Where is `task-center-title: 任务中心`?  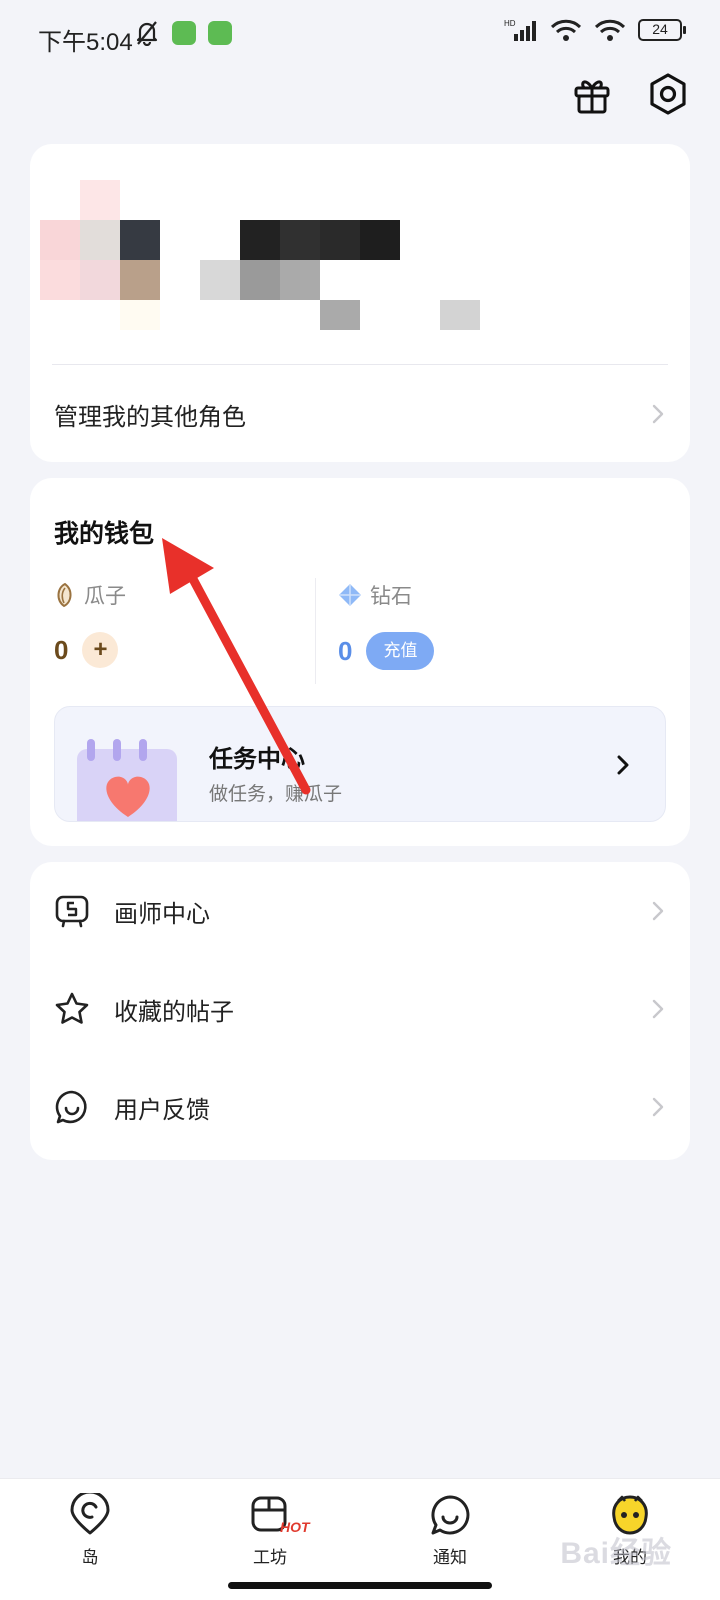 task-center-title: 任务中心 is located at coordinates (257, 759).